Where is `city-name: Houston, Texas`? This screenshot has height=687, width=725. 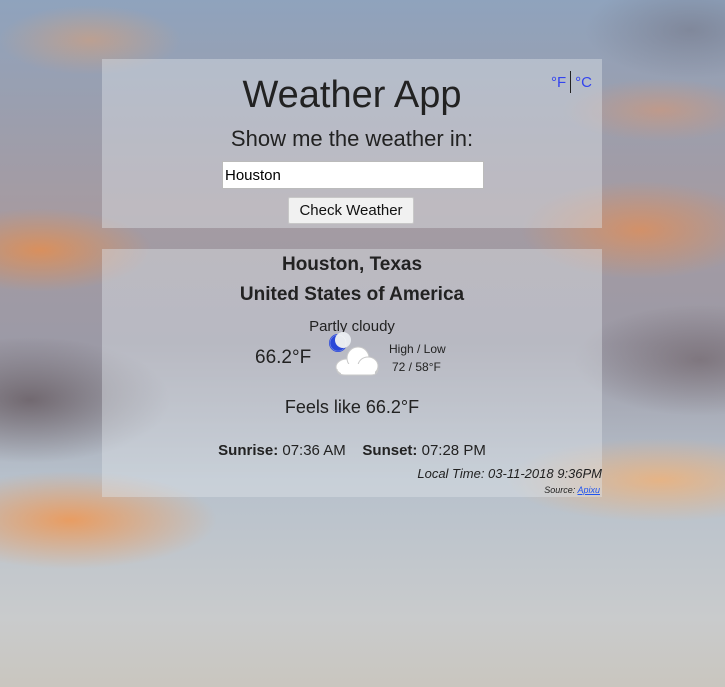 city-name: Houston, Texas is located at coordinates (352, 264).